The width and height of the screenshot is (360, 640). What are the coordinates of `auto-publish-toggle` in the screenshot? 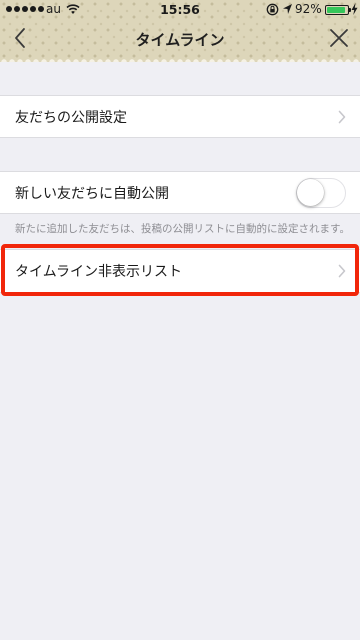 It's located at (321, 192).